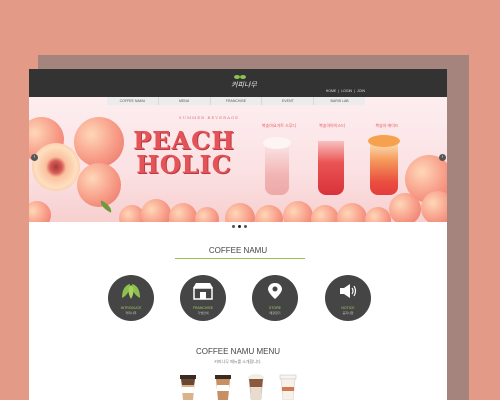 This screenshot has width=500, height=400. I want to click on circle-sublabel: 커피나무, so click(131, 313).